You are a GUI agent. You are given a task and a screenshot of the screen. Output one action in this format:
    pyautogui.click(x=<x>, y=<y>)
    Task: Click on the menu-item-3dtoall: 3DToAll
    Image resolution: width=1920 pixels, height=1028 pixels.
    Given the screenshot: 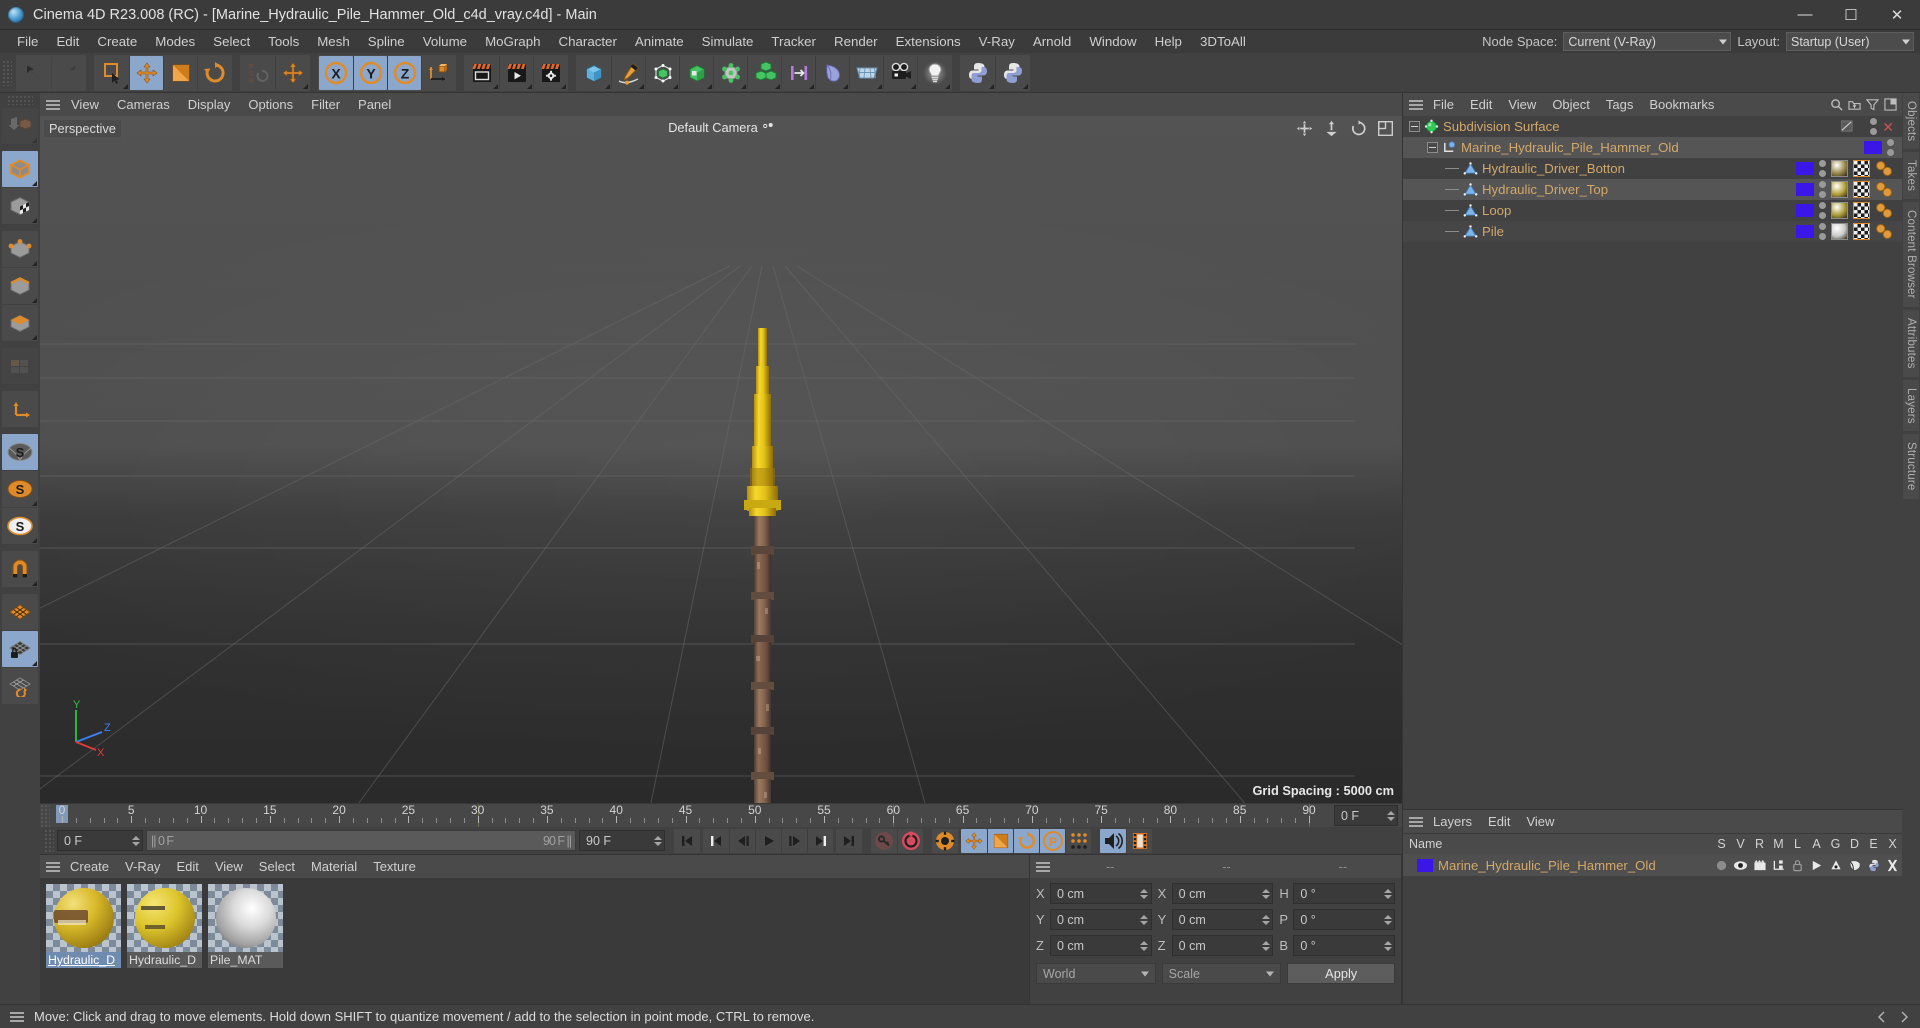 What is the action you would take?
    pyautogui.click(x=1223, y=41)
    